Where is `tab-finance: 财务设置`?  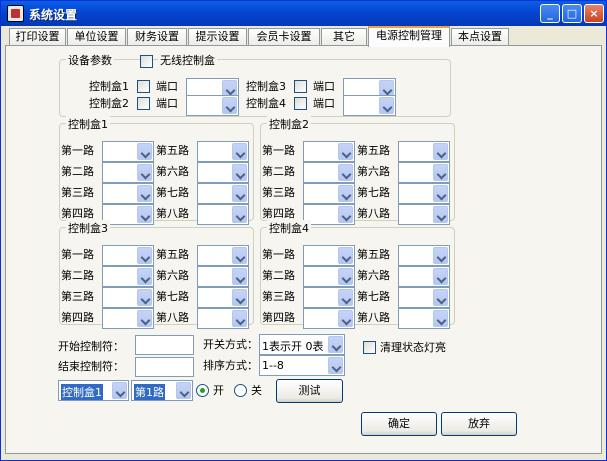 tab-finance: 财务设置 is located at coordinates (157, 37).